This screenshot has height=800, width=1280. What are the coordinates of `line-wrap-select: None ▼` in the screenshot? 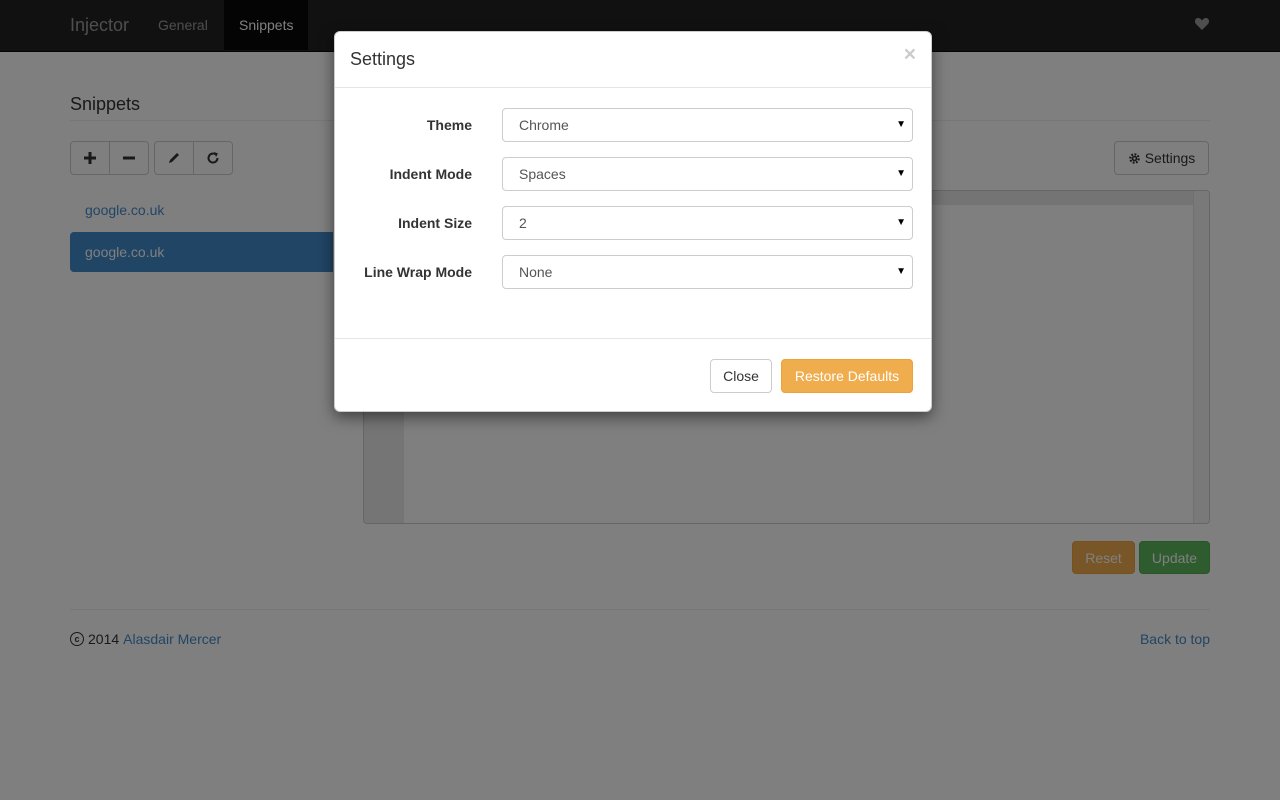 It's located at (707, 272).